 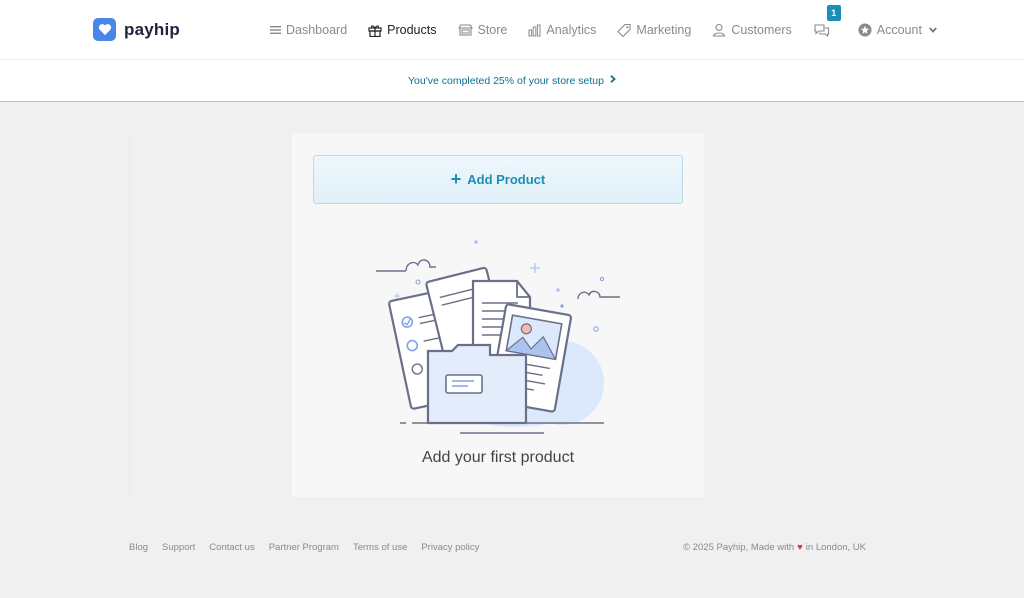 I want to click on heart-icon: ♥, so click(x=800, y=547).